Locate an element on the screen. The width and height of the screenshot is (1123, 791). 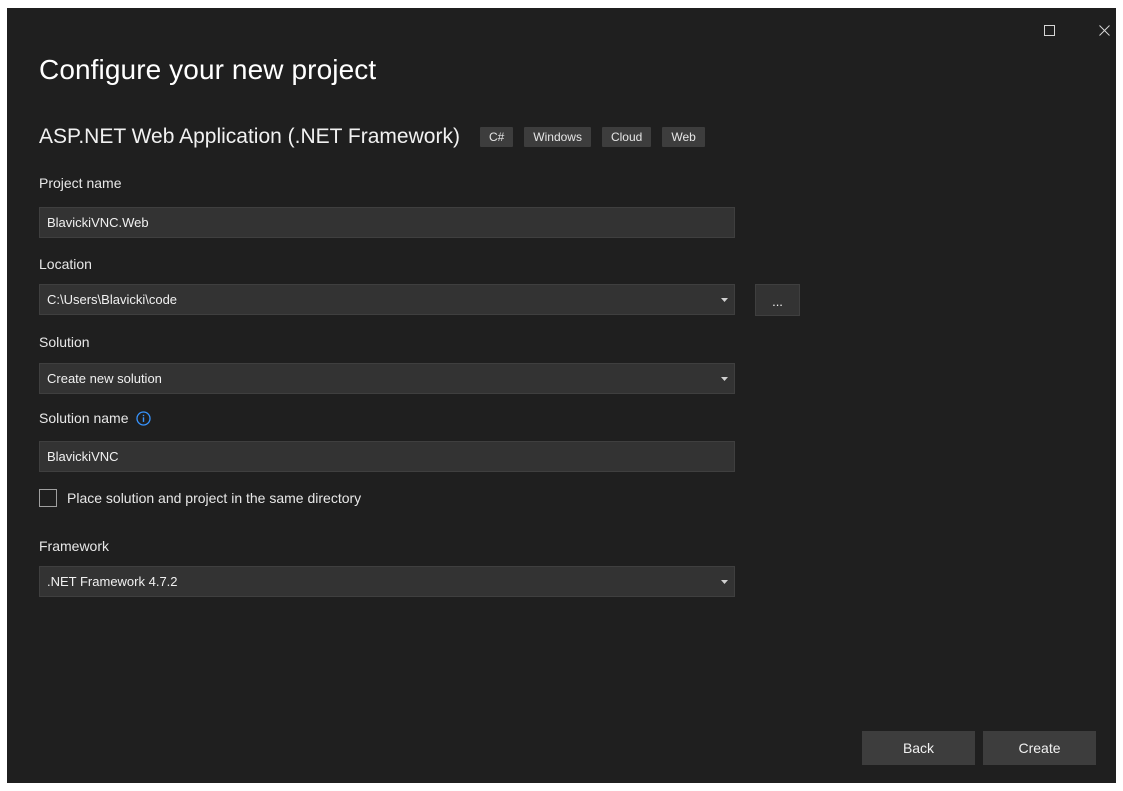
solution-name-label-row: Solution name is located at coordinates (95, 418).